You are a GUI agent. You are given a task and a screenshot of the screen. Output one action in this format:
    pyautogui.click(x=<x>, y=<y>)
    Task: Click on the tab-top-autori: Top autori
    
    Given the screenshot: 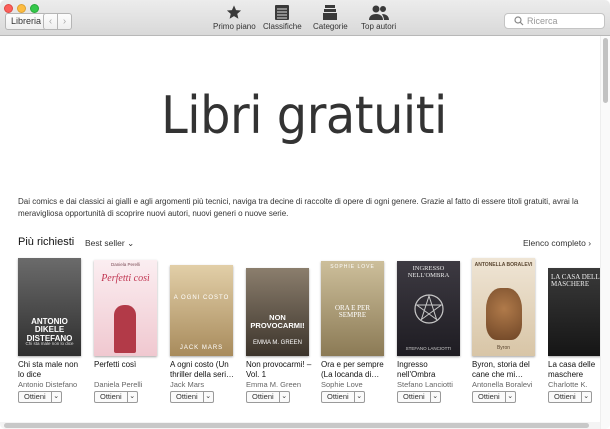 What is the action you would take?
    pyautogui.click(x=378, y=17)
    